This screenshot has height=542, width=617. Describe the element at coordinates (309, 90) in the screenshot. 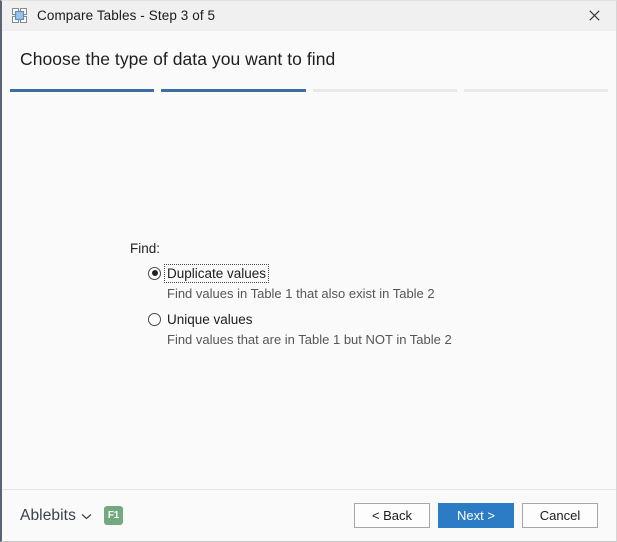

I see `step-progress` at that location.